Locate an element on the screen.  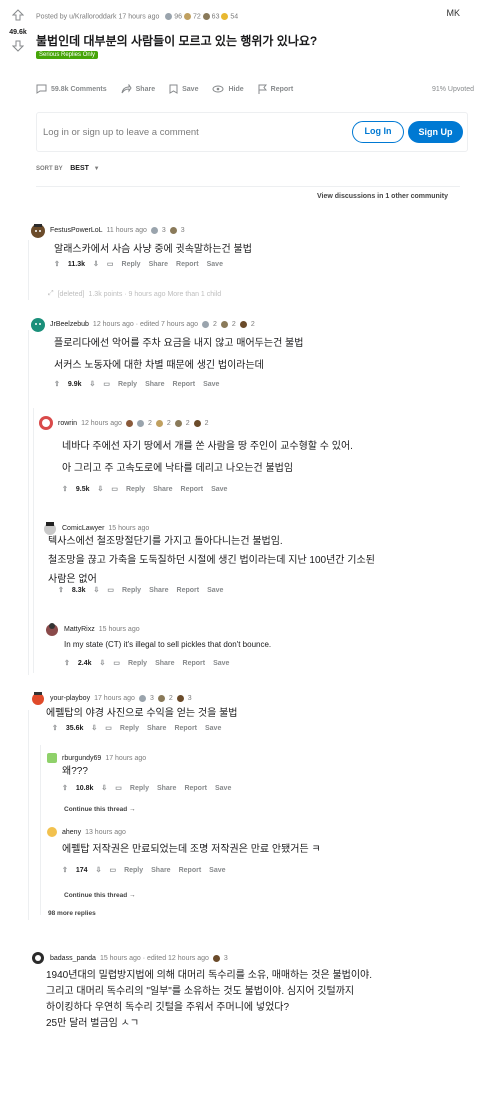
comment-username: ComicLawyer is located at coordinates (83, 528).